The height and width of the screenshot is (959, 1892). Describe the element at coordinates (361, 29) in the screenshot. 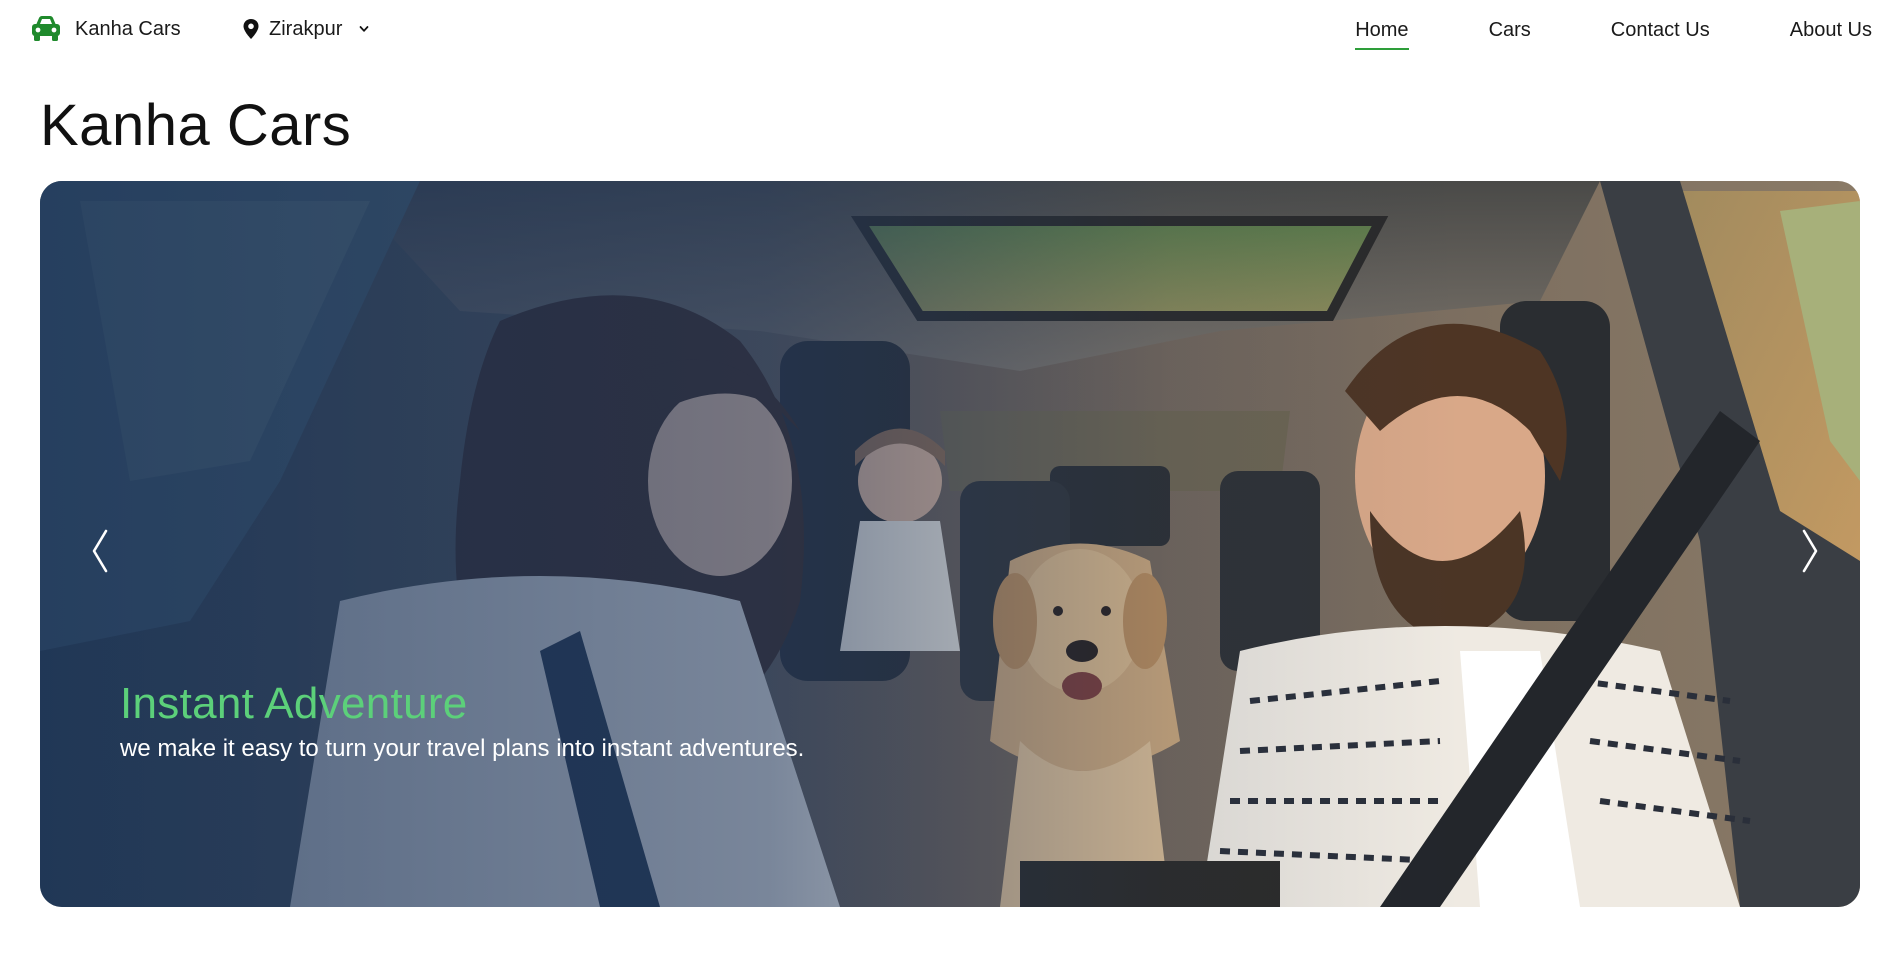

I see `chevron-down-icon` at that location.